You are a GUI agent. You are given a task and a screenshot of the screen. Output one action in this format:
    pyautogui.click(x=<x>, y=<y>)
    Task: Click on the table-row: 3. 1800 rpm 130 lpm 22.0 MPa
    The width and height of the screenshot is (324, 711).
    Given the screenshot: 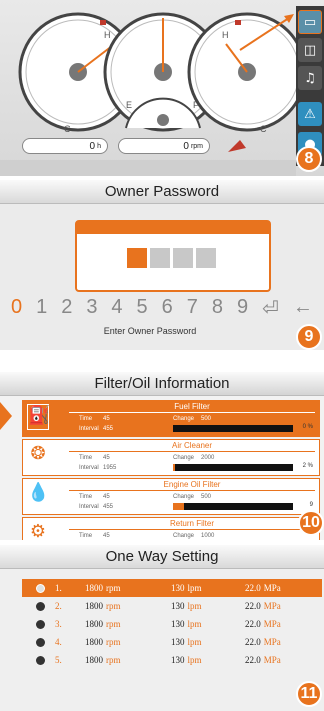 What is the action you would take?
    pyautogui.click(x=172, y=624)
    